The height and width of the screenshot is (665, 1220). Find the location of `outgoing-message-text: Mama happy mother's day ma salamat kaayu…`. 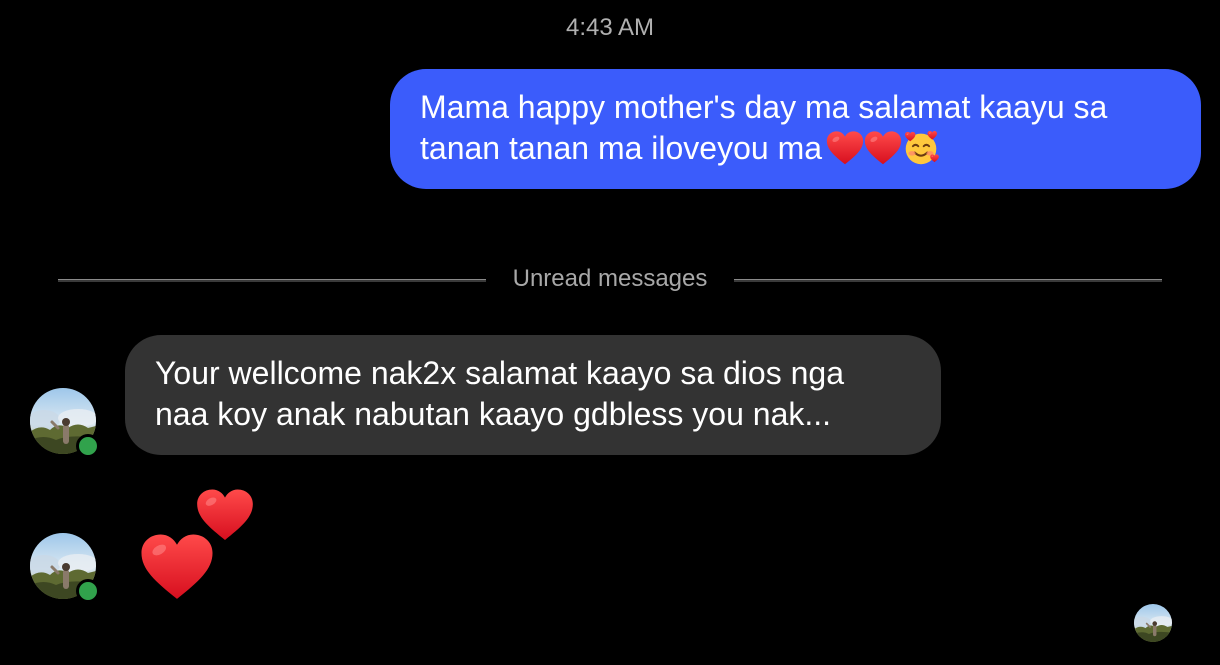

outgoing-message-text: Mama happy mother's day ma salamat kaayu… is located at coordinates (764, 127).